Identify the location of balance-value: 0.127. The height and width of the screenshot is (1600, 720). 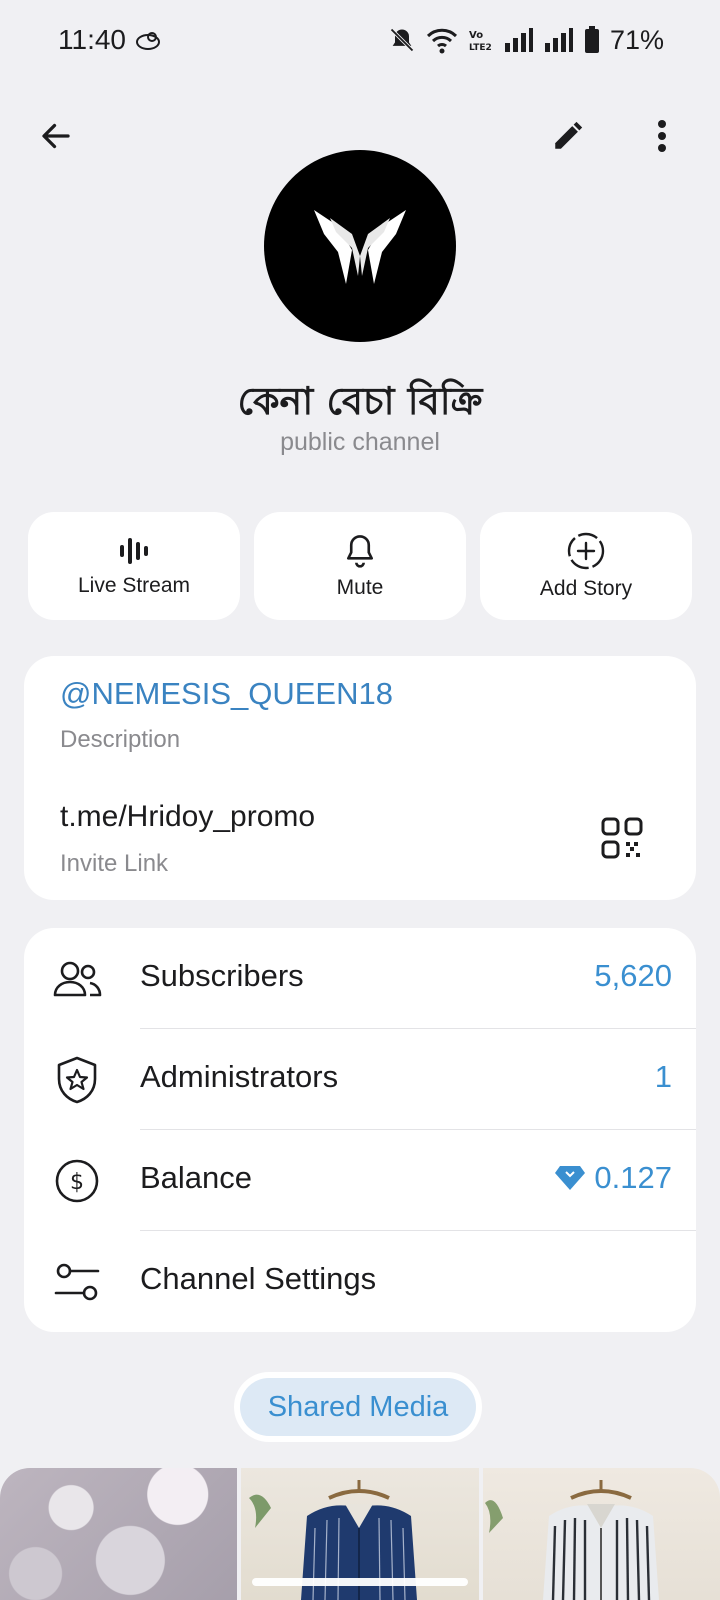
(633, 1177).